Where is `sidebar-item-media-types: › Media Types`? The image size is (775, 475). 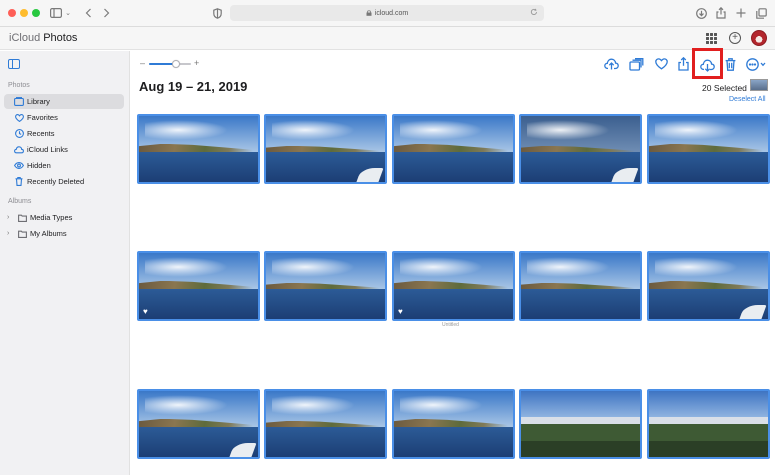 sidebar-item-media-types: › Media Types is located at coordinates (64, 217).